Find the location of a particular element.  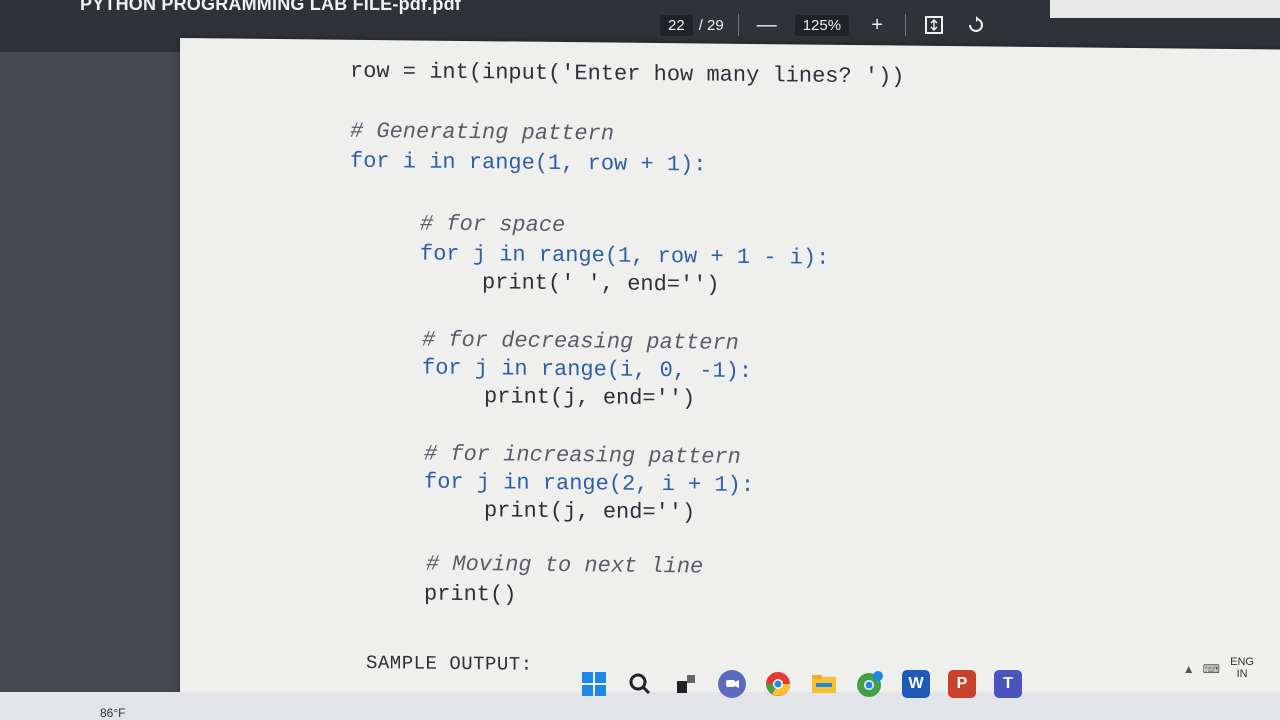

code-line: for j in range(i, 0, -1): is located at coordinates (587, 369).